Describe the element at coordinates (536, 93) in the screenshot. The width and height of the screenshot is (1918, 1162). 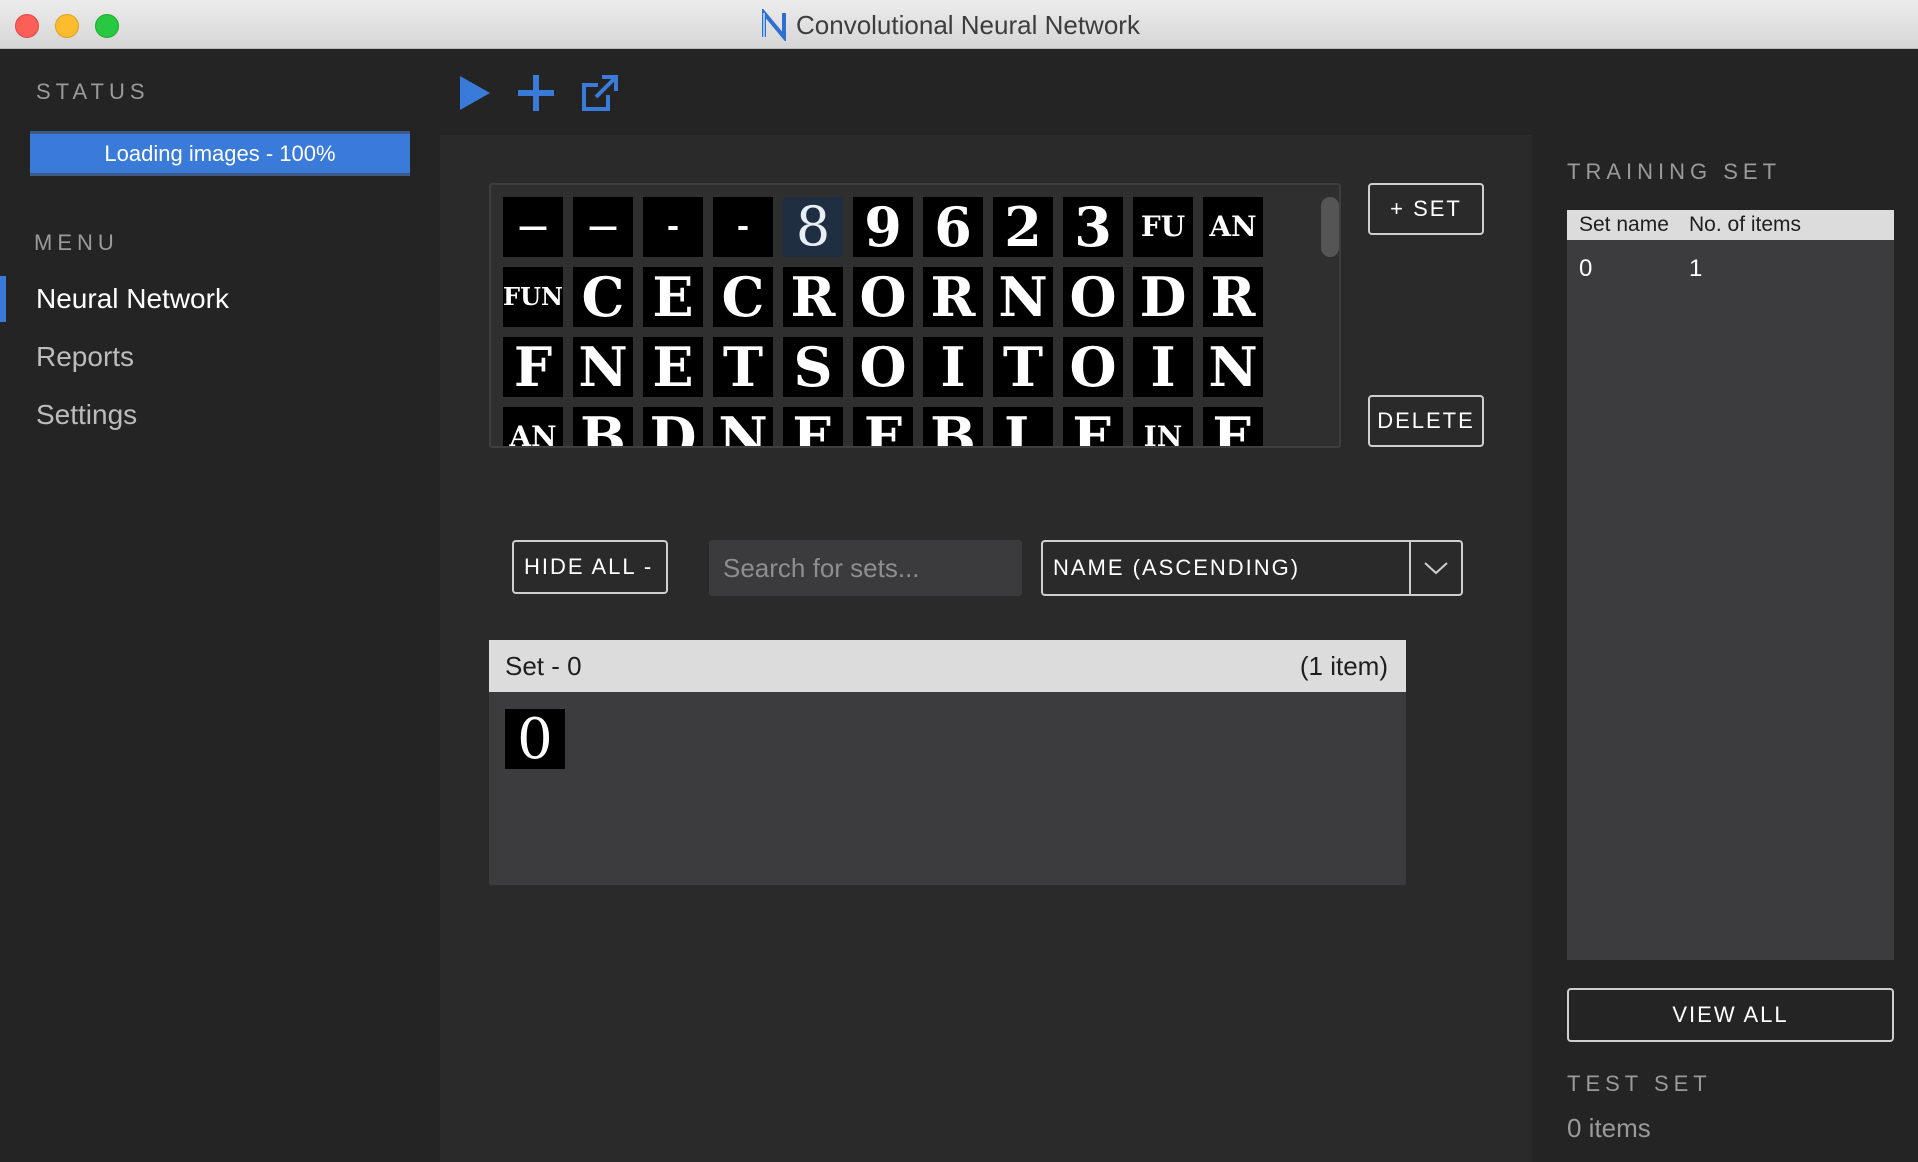
I see `plus-icon` at that location.